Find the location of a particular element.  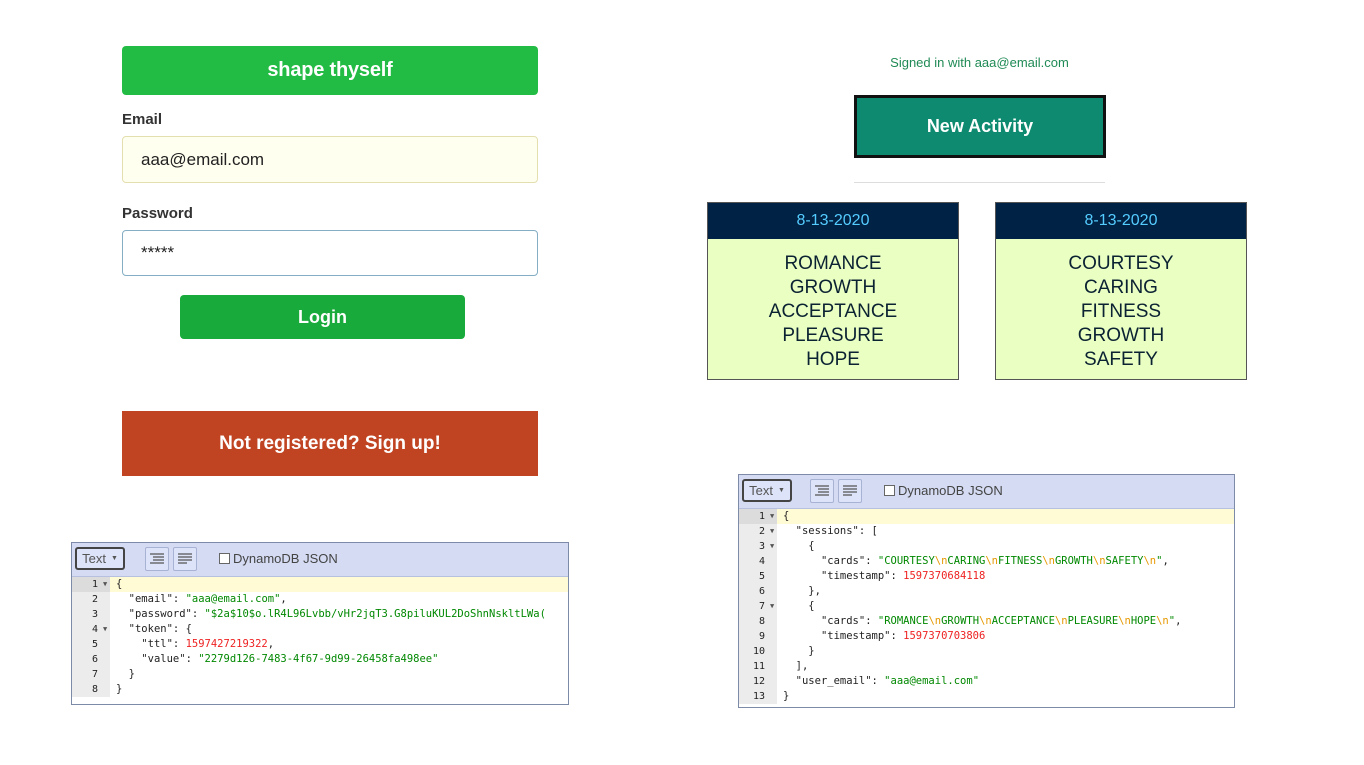

json-timestamp: 1597370684118 is located at coordinates (944, 576).